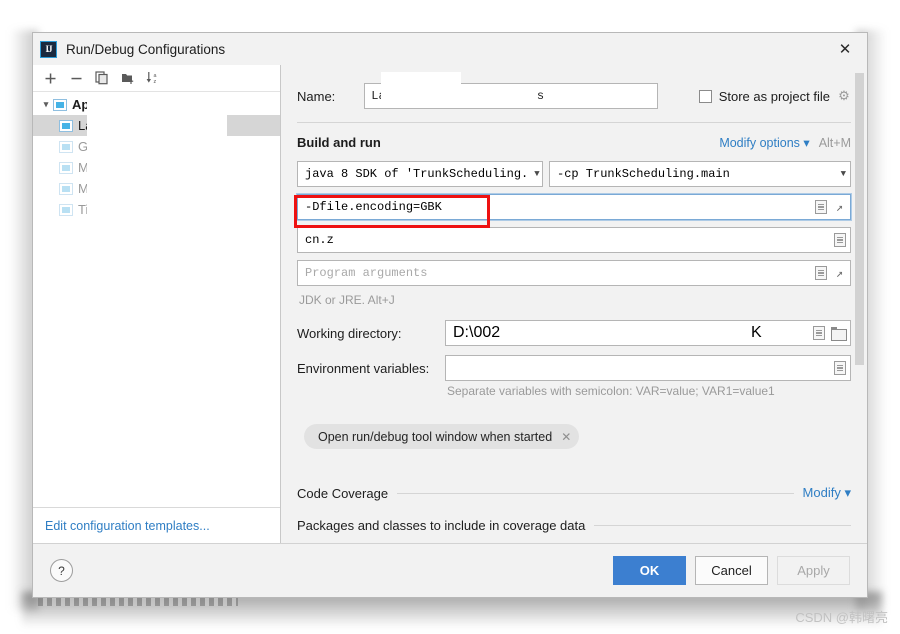  Describe the element at coordinates (349, 333) in the screenshot. I see `working-directory-label: Working directory:` at that location.